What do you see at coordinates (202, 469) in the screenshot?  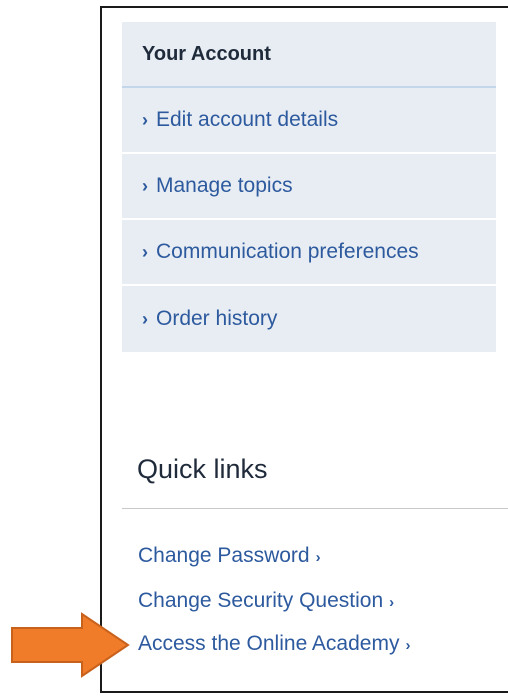 I see `quick-links-heading: Quick links` at bounding box center [202, 469].